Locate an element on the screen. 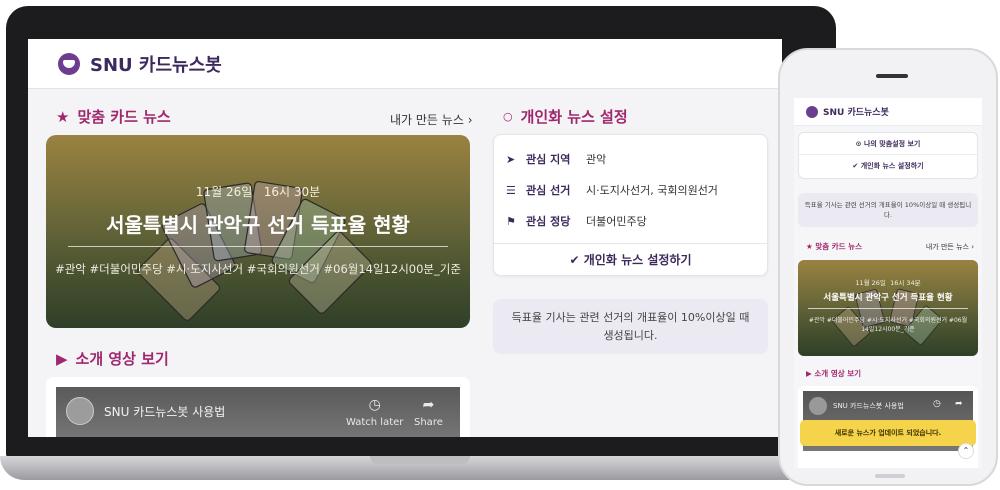 The image size is (1000, 490). mobile-recommend-title: ★ 맞춤 카드 뉴스 is located at coordinates (834, 246).